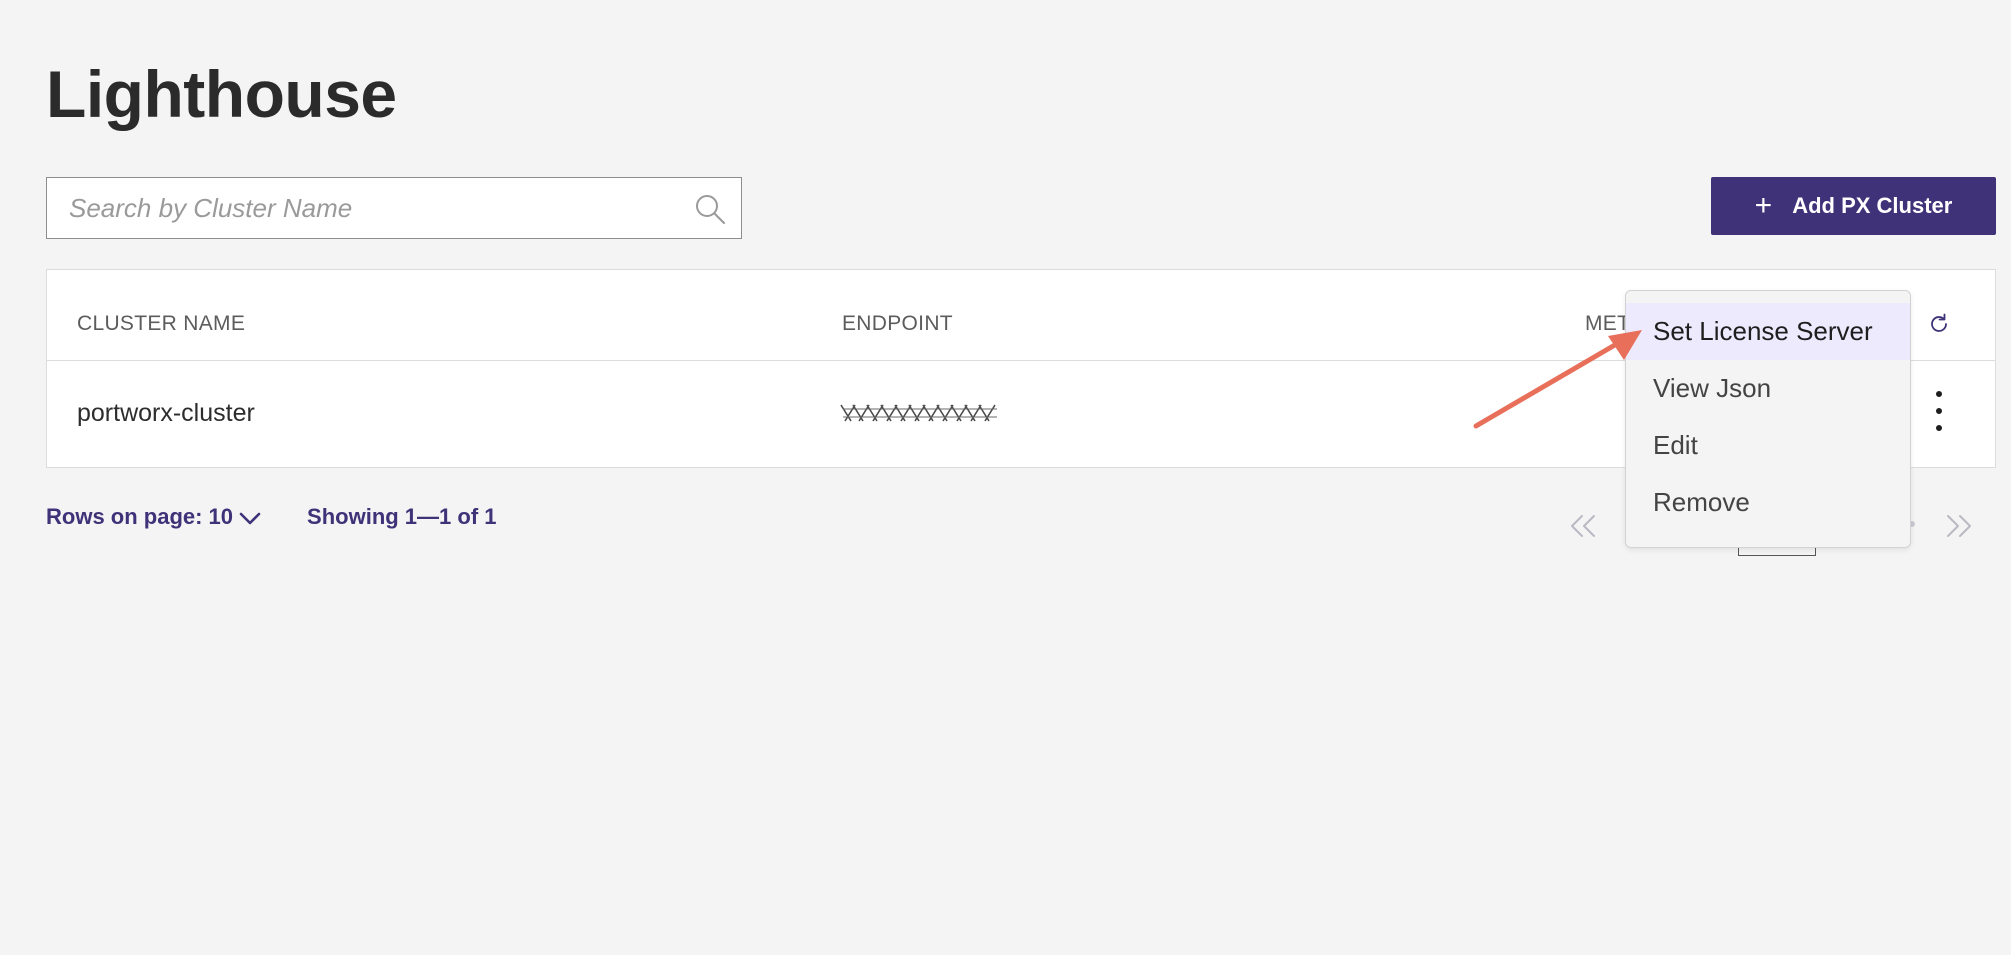  What do you see at coordinates (140, 516) in the screenshot?
I see `rows-per-page-label: Rows on page: 10` at bounding box center [140, 516].